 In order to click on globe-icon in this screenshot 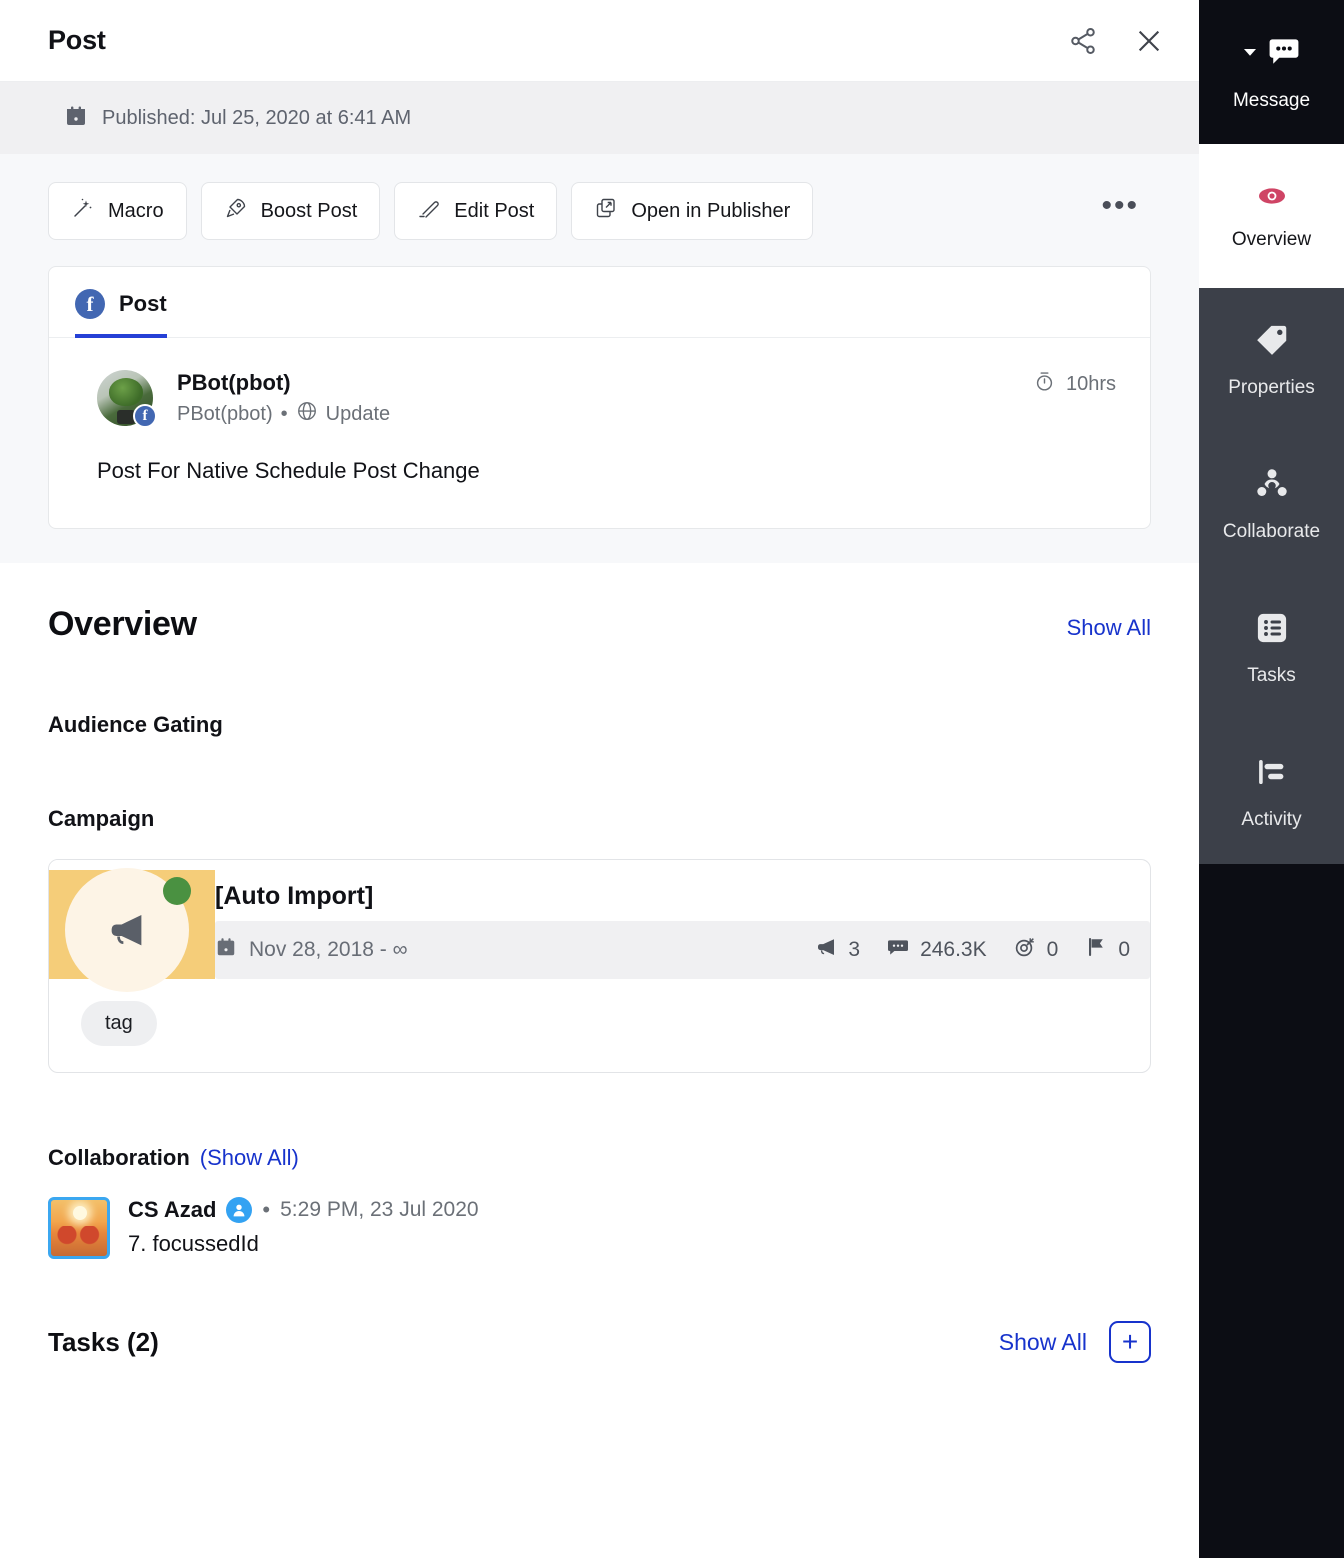, I will do `click(307, 414)`.